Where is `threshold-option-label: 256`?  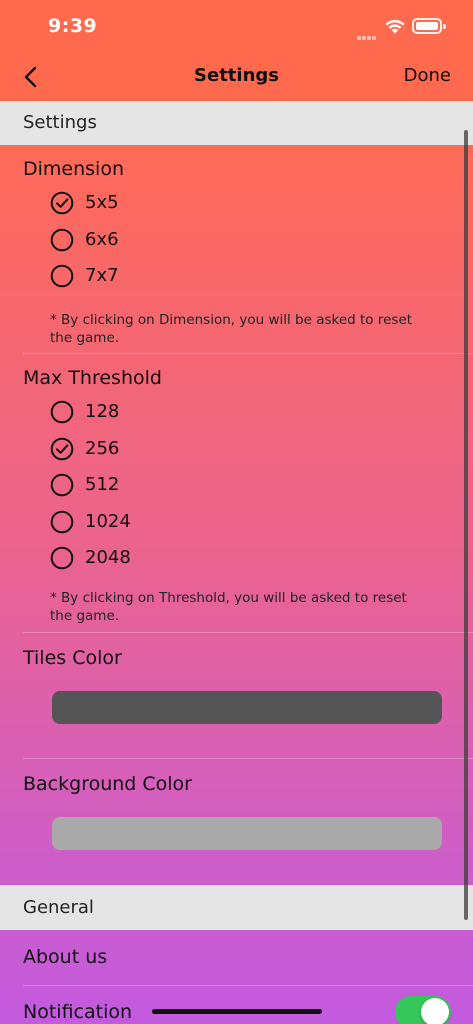 threshold-option-label: 256 is located at coordinates (102, 448).